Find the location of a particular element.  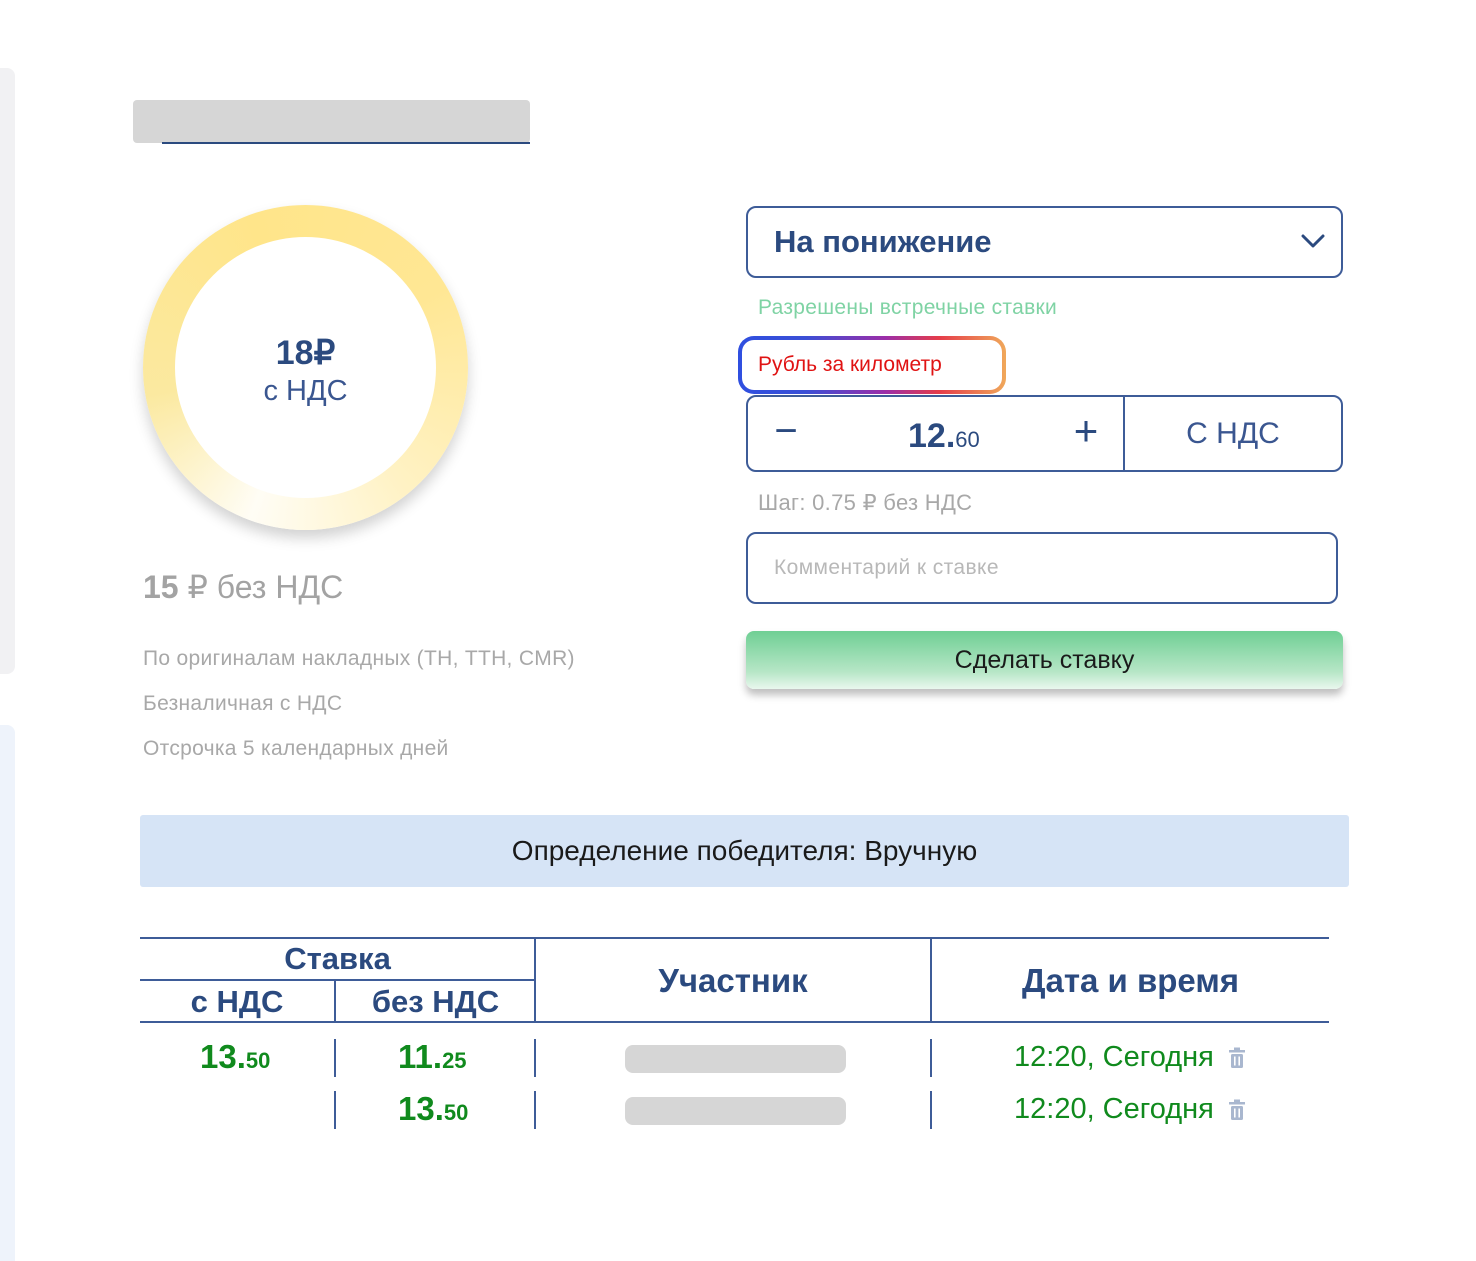

place-bid-button: Сделать ставку is located at coordinates (1044, 660).